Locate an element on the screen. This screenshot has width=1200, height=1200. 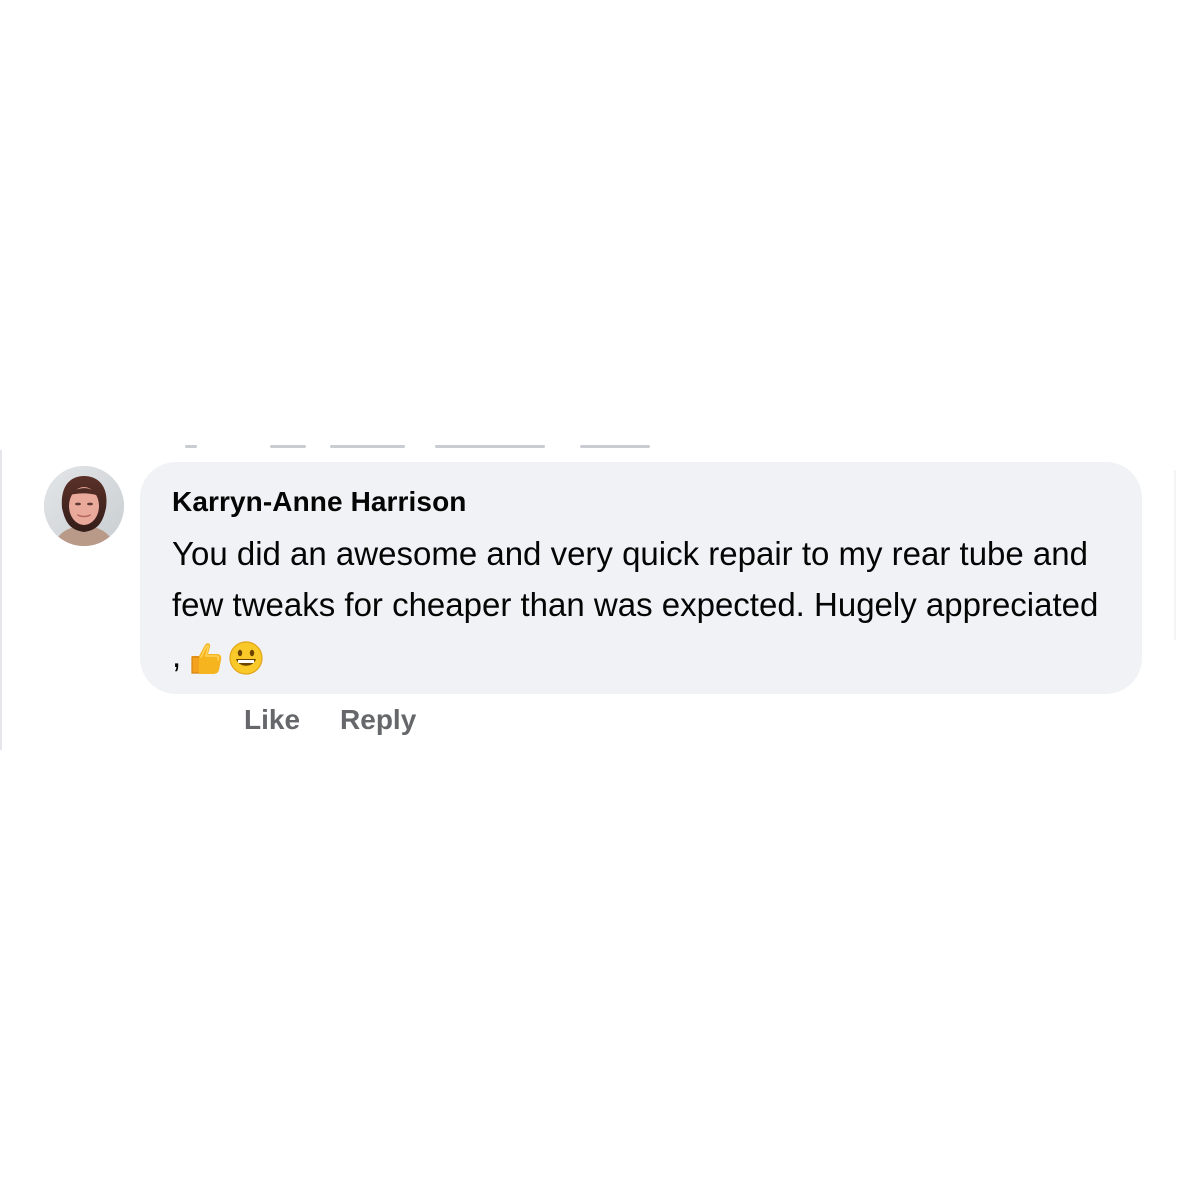
comment-actions: Like Reply is located at coordinates (330, 720).